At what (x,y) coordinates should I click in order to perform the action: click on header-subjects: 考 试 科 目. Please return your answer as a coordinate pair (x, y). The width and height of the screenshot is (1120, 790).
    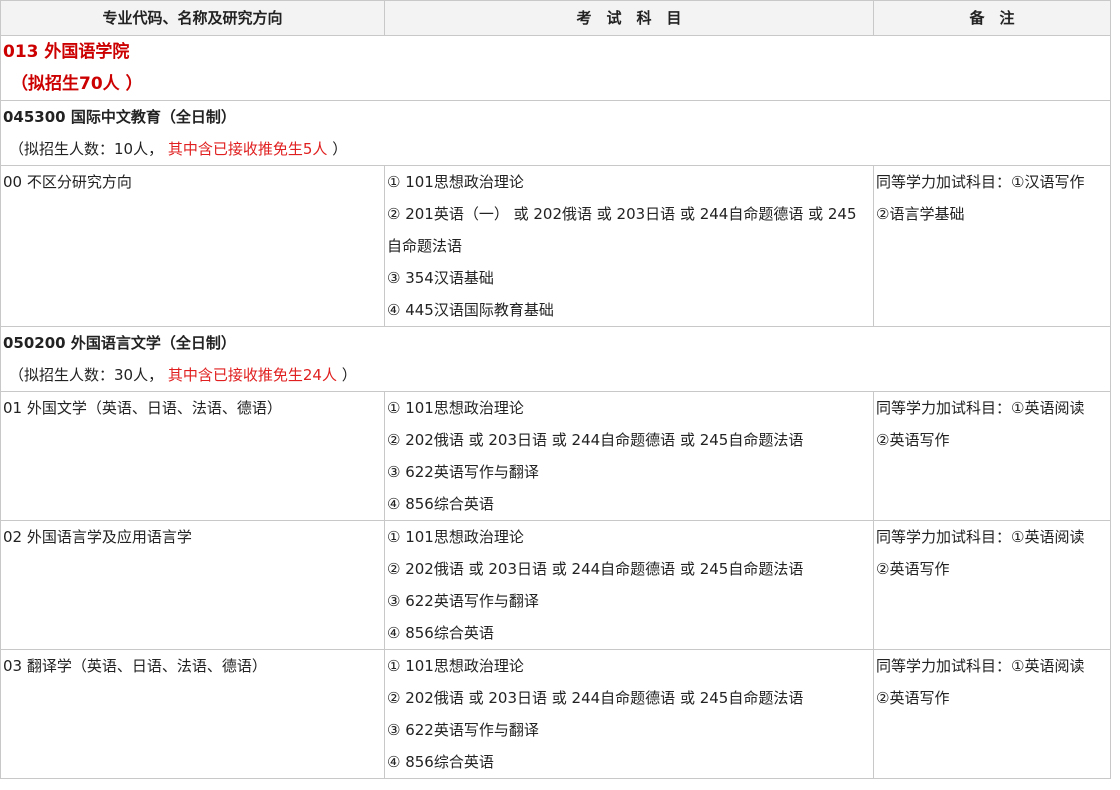
    Looking at the image, I should click on (629, 18).